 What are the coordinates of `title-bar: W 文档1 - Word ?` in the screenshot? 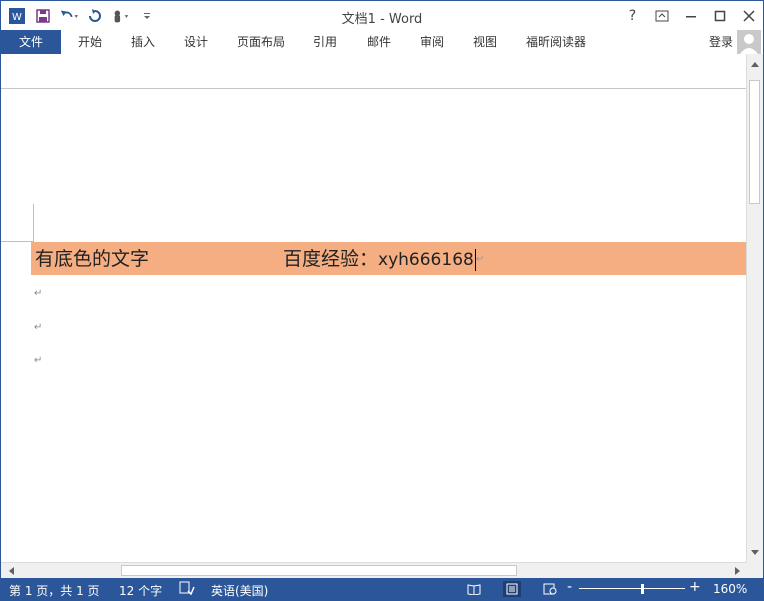 It's located at (382, 15).